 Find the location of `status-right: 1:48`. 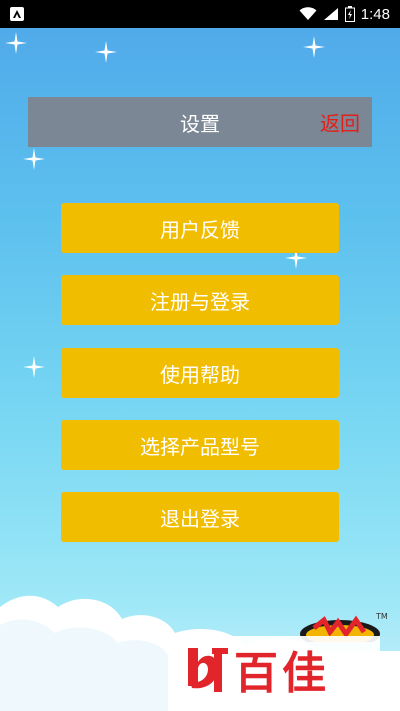

status-right: 1:48 is located at coordinates (344, 14).